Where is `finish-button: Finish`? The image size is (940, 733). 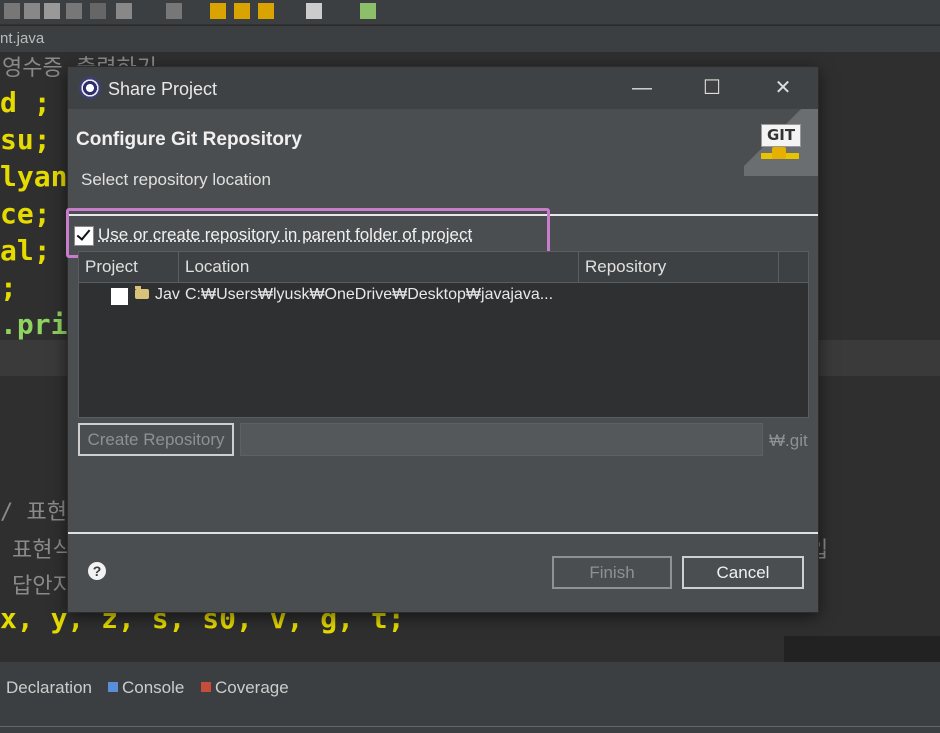
finish-button: Finish is located at coordinates (612, 572).